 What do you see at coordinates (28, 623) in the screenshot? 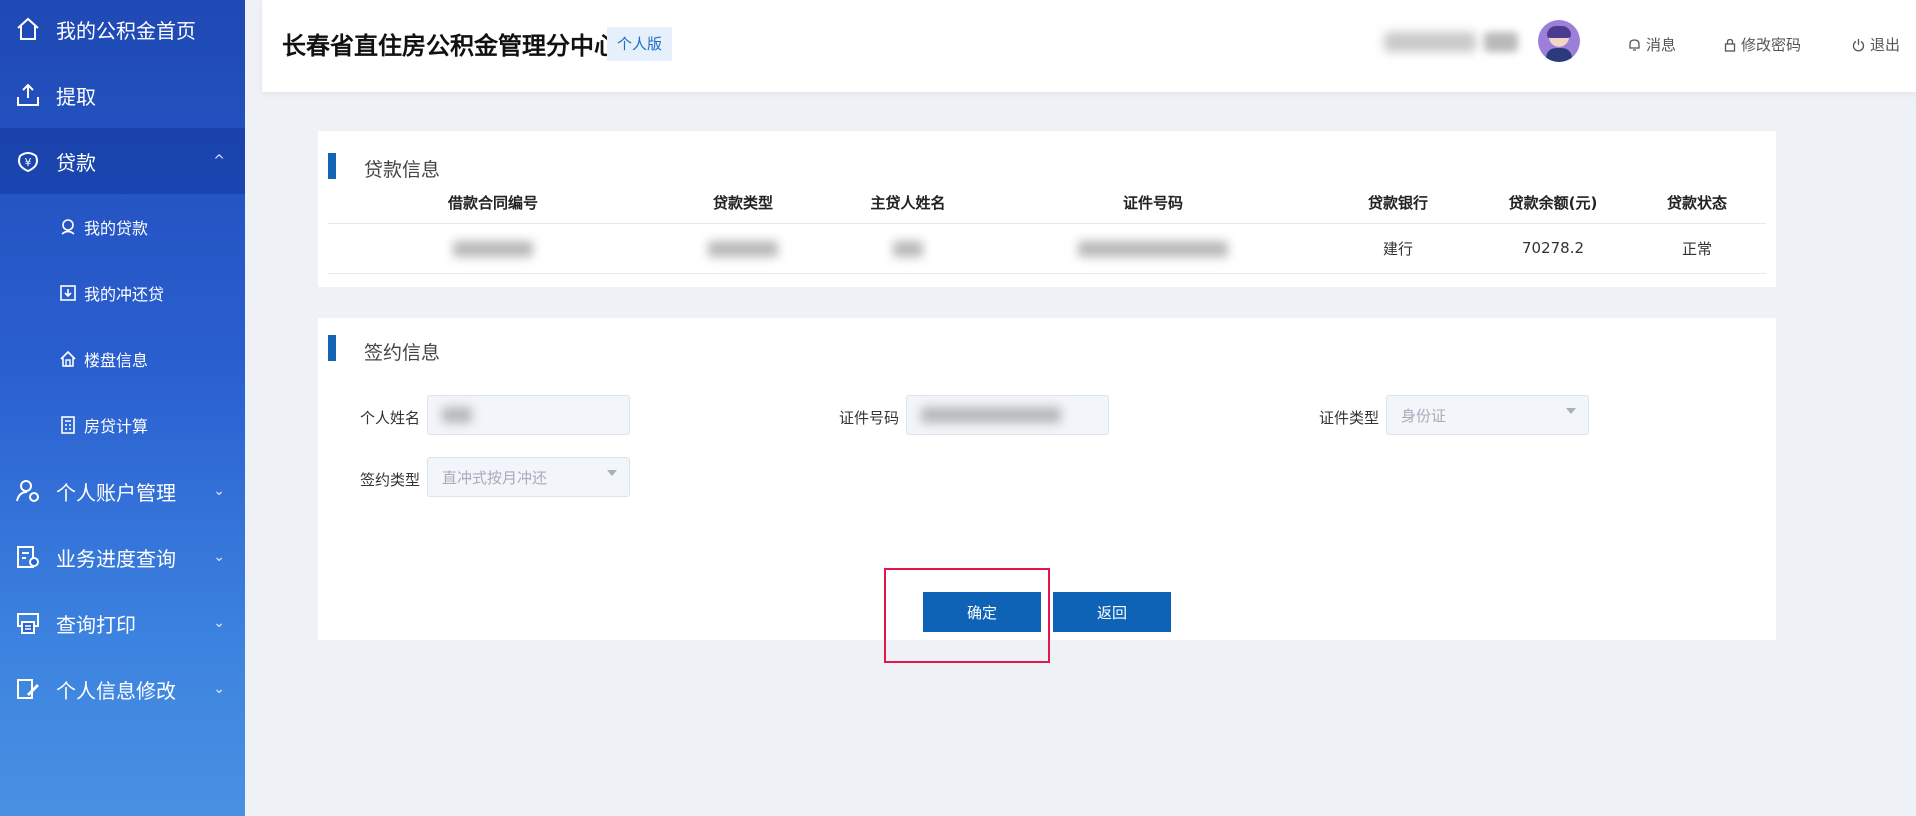
I see `printer-icon` at bounding box center [28, 623].